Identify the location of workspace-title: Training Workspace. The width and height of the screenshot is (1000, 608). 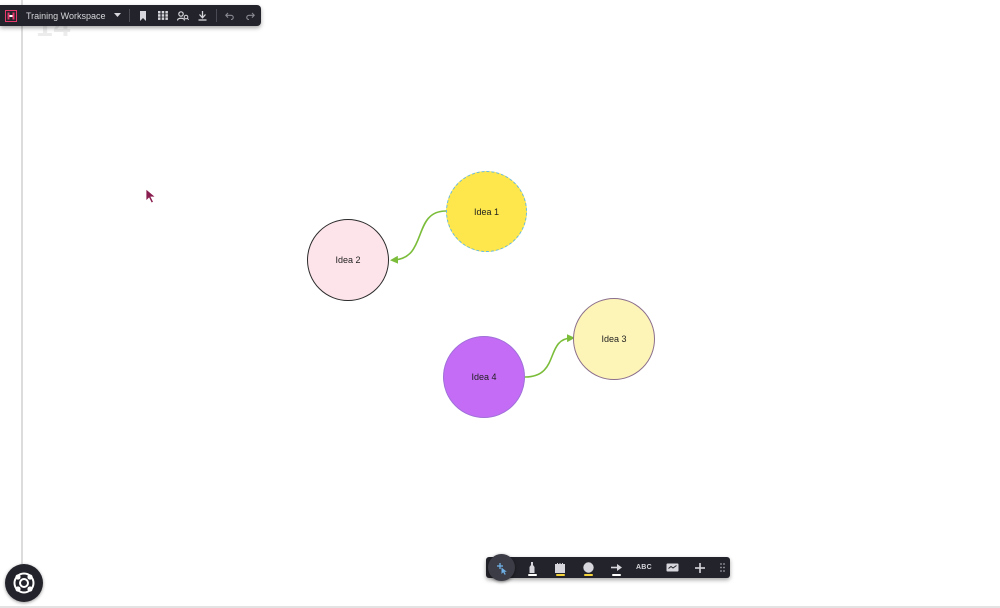
(66, 16).